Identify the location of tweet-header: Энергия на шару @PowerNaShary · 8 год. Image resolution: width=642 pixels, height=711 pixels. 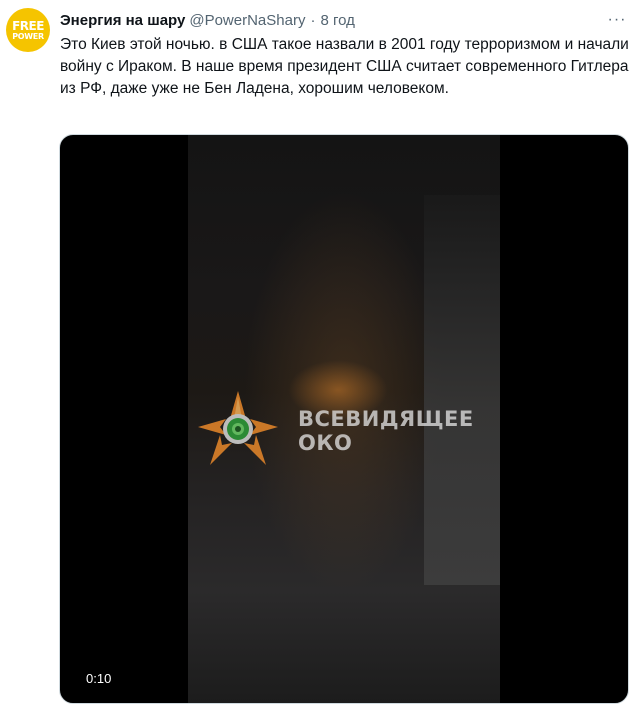
(207, 20).